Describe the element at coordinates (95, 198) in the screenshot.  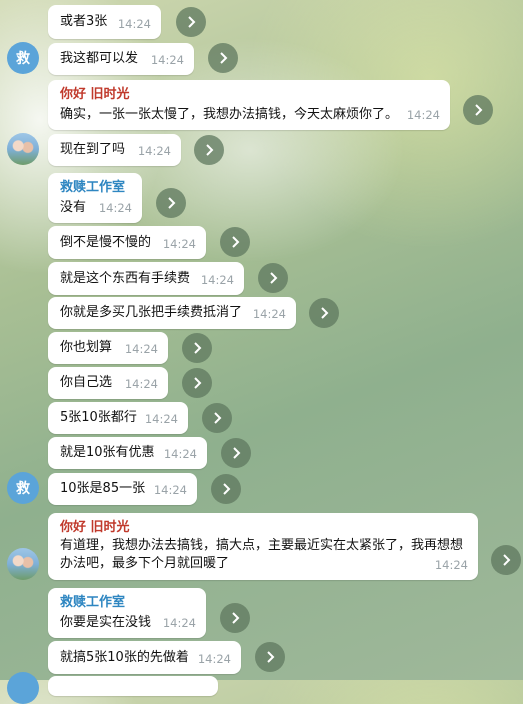
I see `message-bubble: 救赎工作室 没有 14:24` at that location.